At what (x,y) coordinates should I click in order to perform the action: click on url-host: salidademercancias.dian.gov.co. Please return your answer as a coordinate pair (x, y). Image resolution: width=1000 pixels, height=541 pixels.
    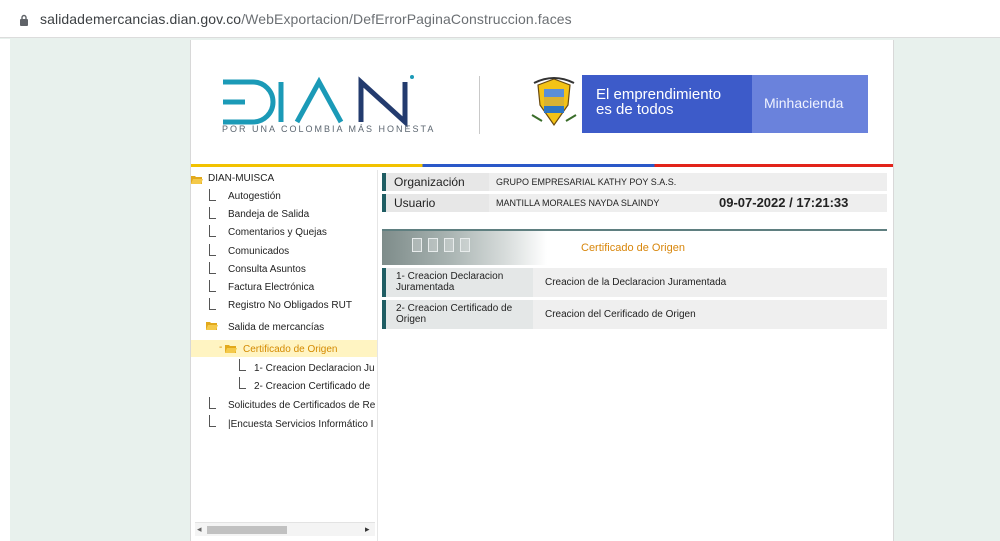
    Looking at the image, I should click on (141, 19).